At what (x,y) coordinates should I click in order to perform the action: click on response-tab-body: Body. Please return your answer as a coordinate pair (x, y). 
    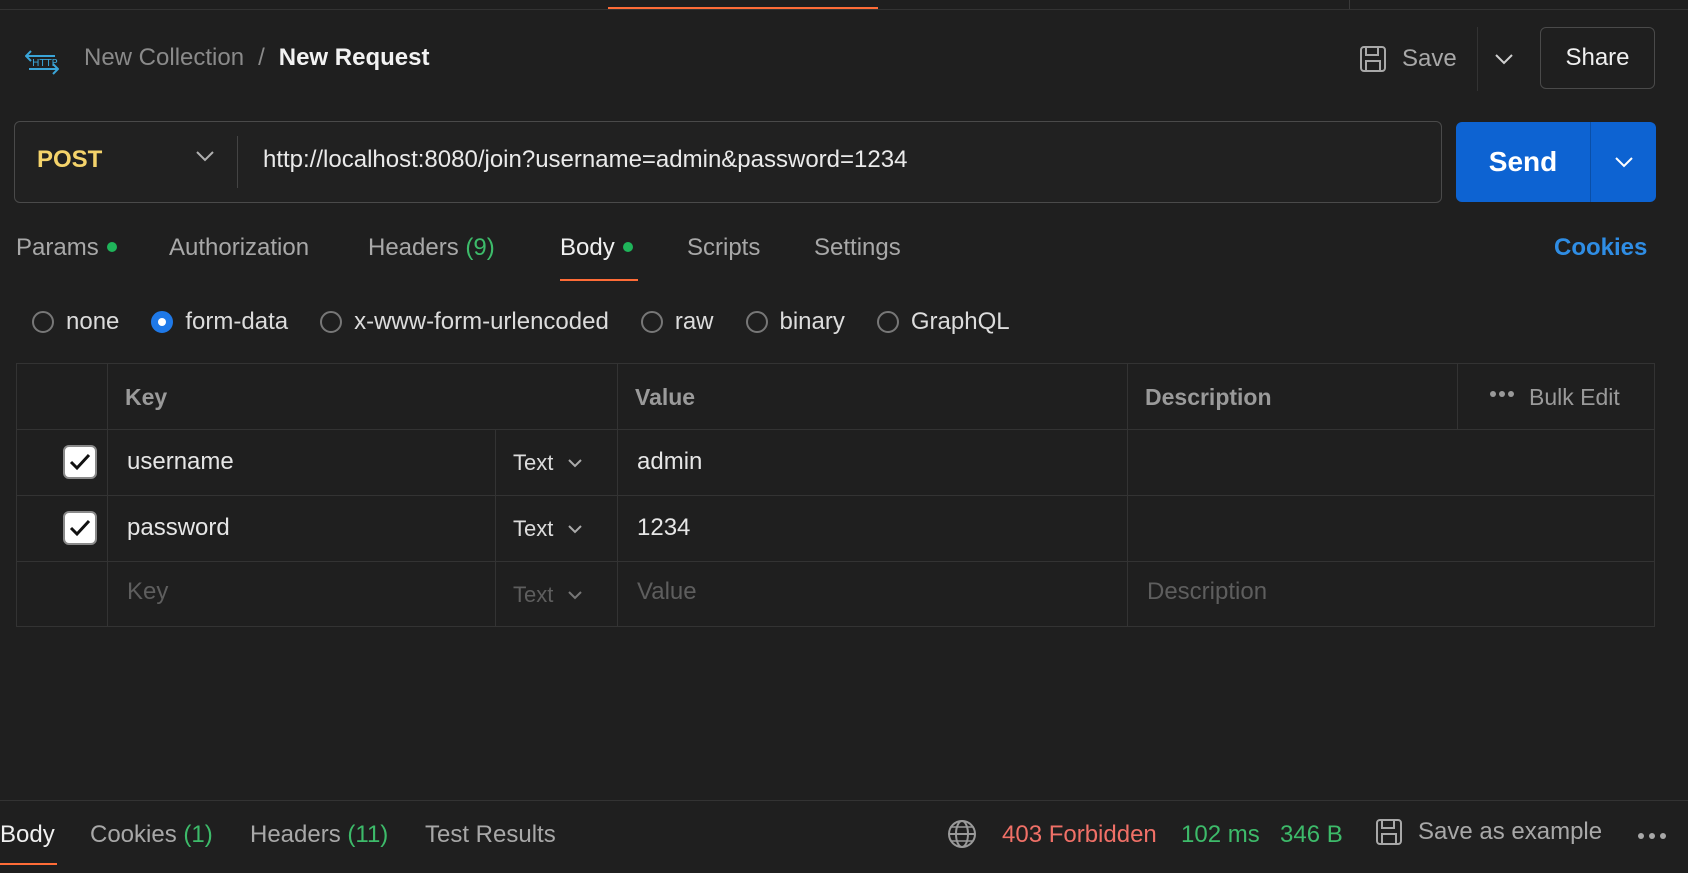
    Looking at the image, I should click on (27, 835).